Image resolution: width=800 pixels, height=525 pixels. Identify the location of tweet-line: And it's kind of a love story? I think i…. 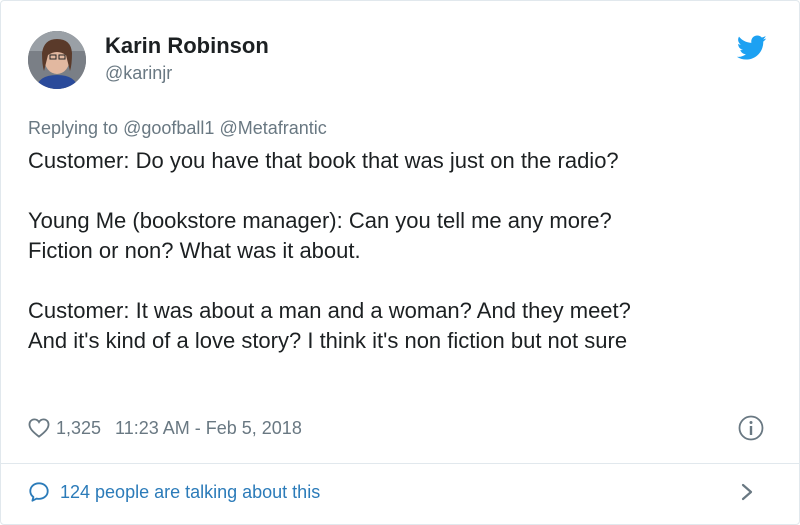
(328, 340).